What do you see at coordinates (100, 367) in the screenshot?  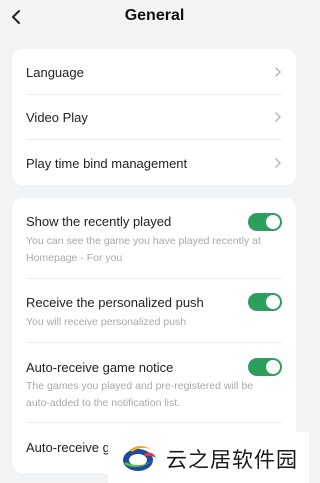 I see `game-notice-label: Auto-receive game notice` at bounding box center [100, 367].